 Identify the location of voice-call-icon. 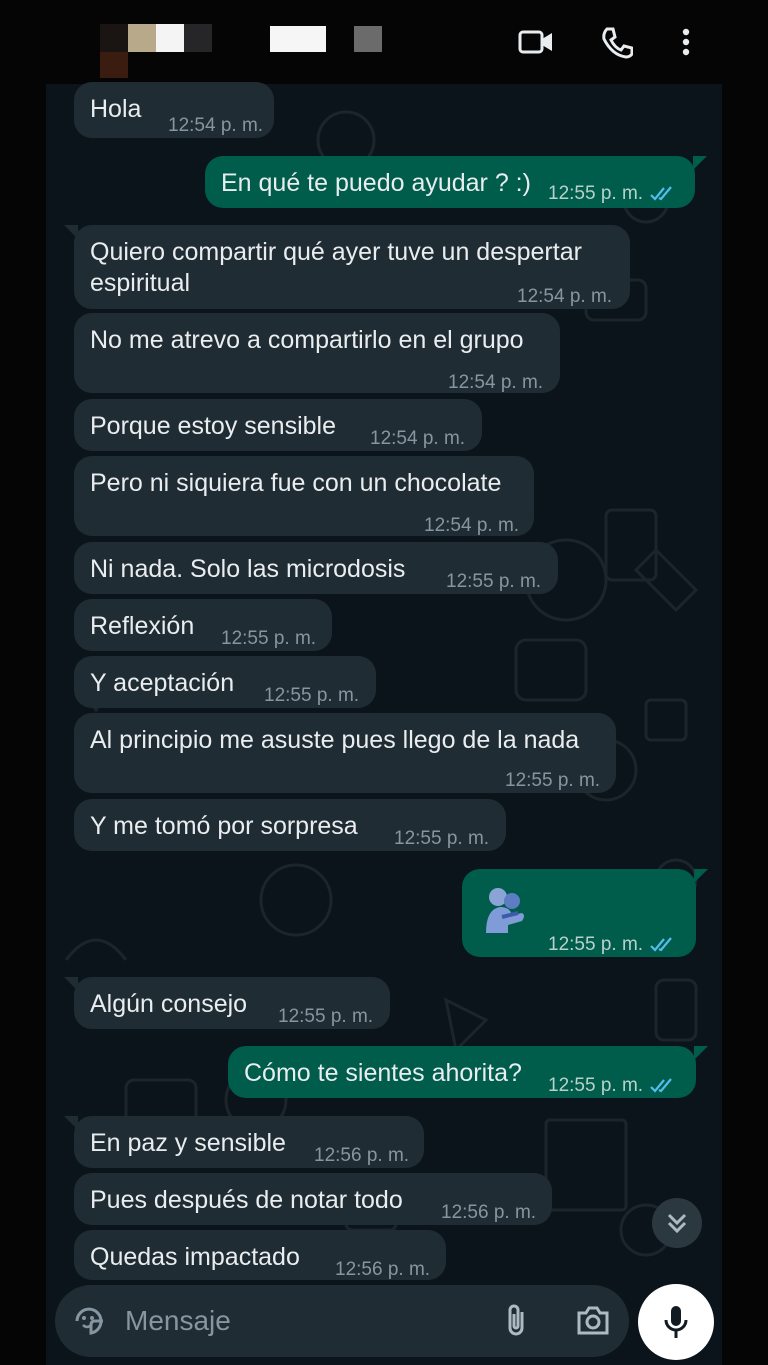
(616, 42).